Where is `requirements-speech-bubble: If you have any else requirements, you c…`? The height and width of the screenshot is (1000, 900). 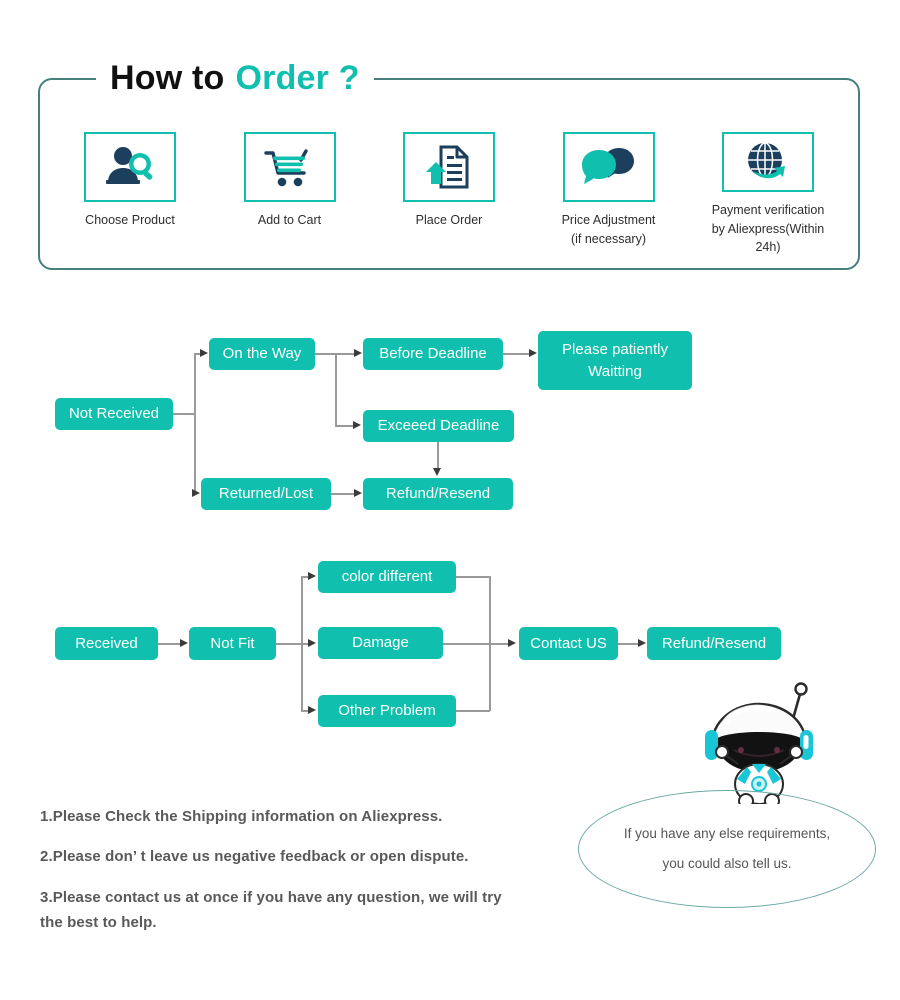 requirements-speech-bubble: If you have any else requirements, you c… is located at coordinates (727, 849).